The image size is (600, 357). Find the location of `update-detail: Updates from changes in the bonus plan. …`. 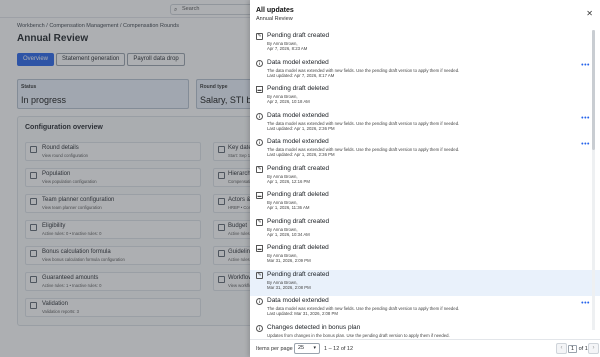

update-detail: Updates from changes in the bonus plan. … is located at coordinates (358, 335).